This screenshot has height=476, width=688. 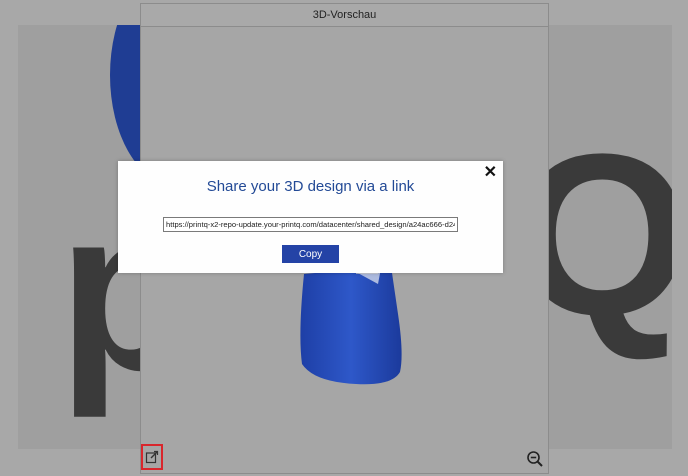 I want to click on share-edit-icon, so click(x=152, y=457).